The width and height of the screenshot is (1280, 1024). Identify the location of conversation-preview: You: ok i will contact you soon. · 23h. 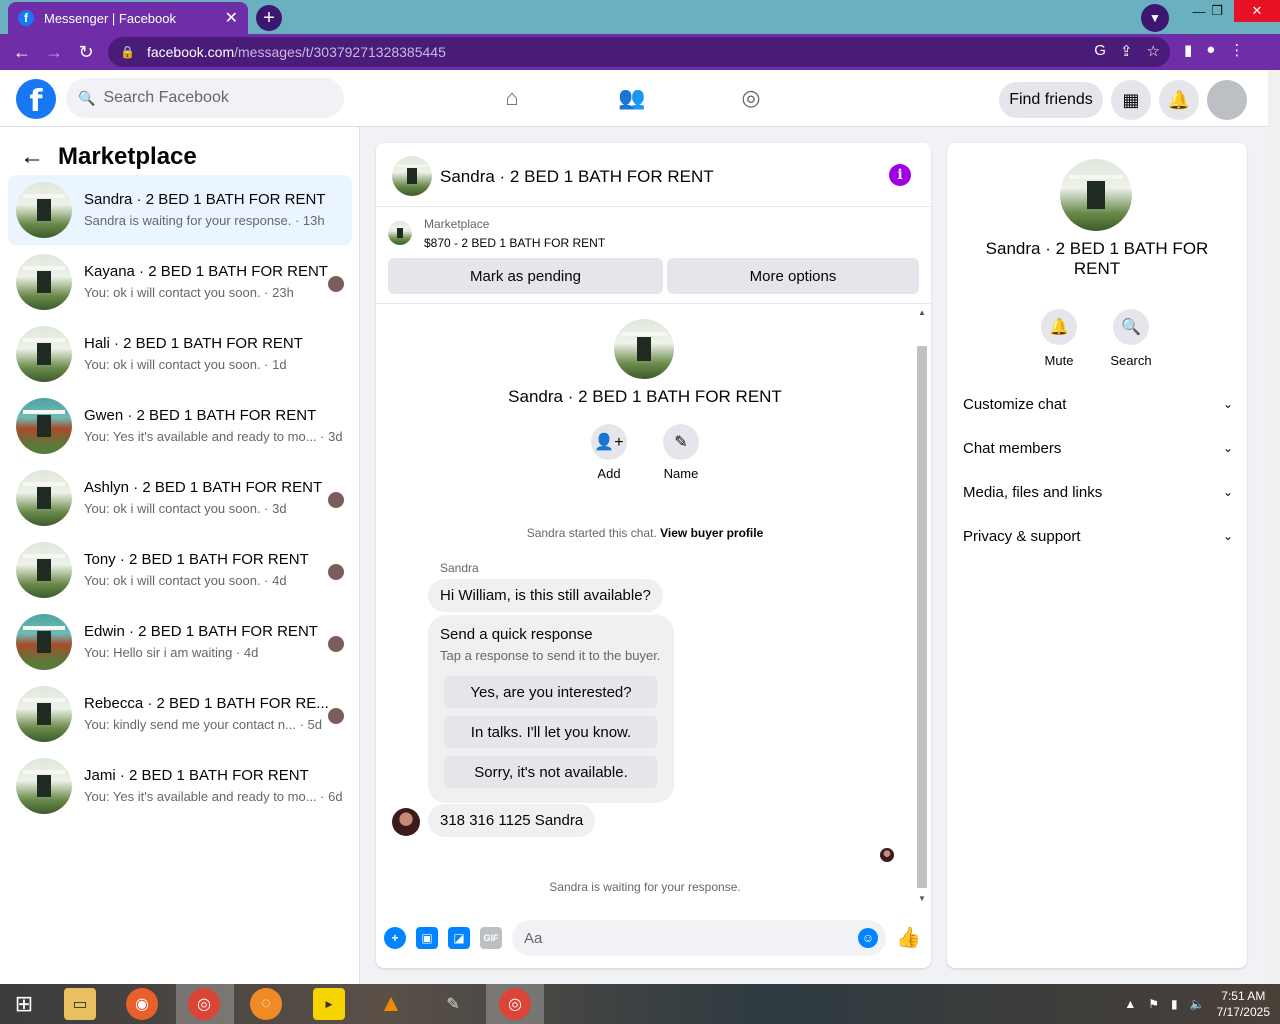
(189, 292).